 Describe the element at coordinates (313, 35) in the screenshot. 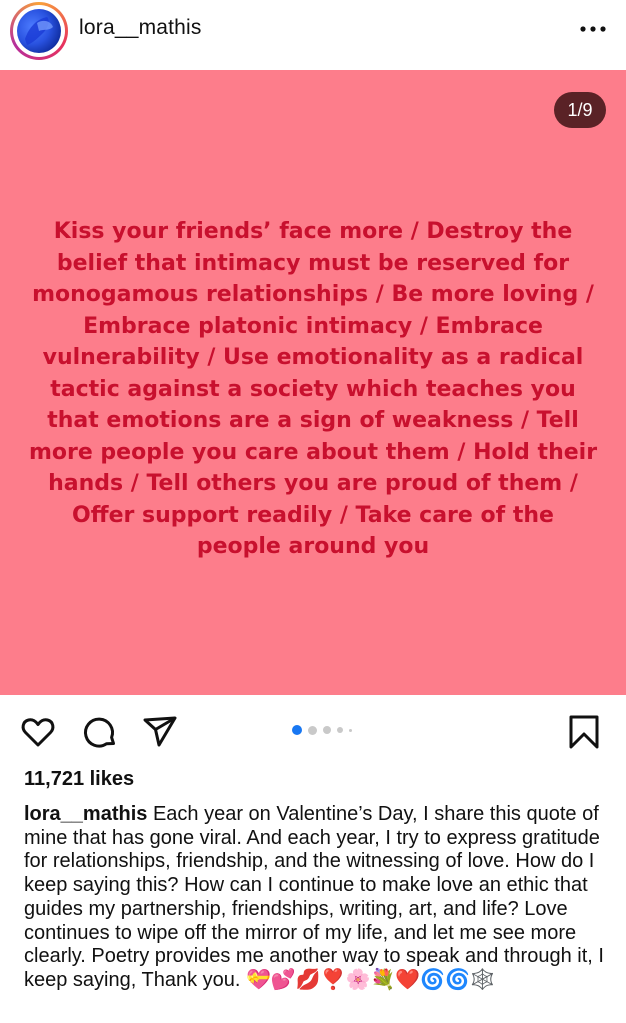

I see `post-header: lora__mathis` at that location.